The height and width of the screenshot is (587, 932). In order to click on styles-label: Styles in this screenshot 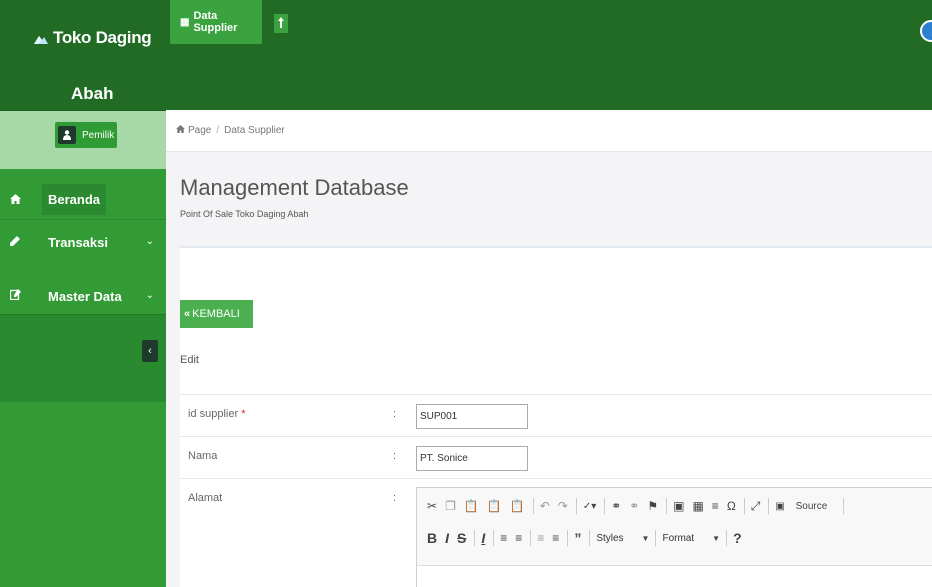, I will do `click(610, 538)`.